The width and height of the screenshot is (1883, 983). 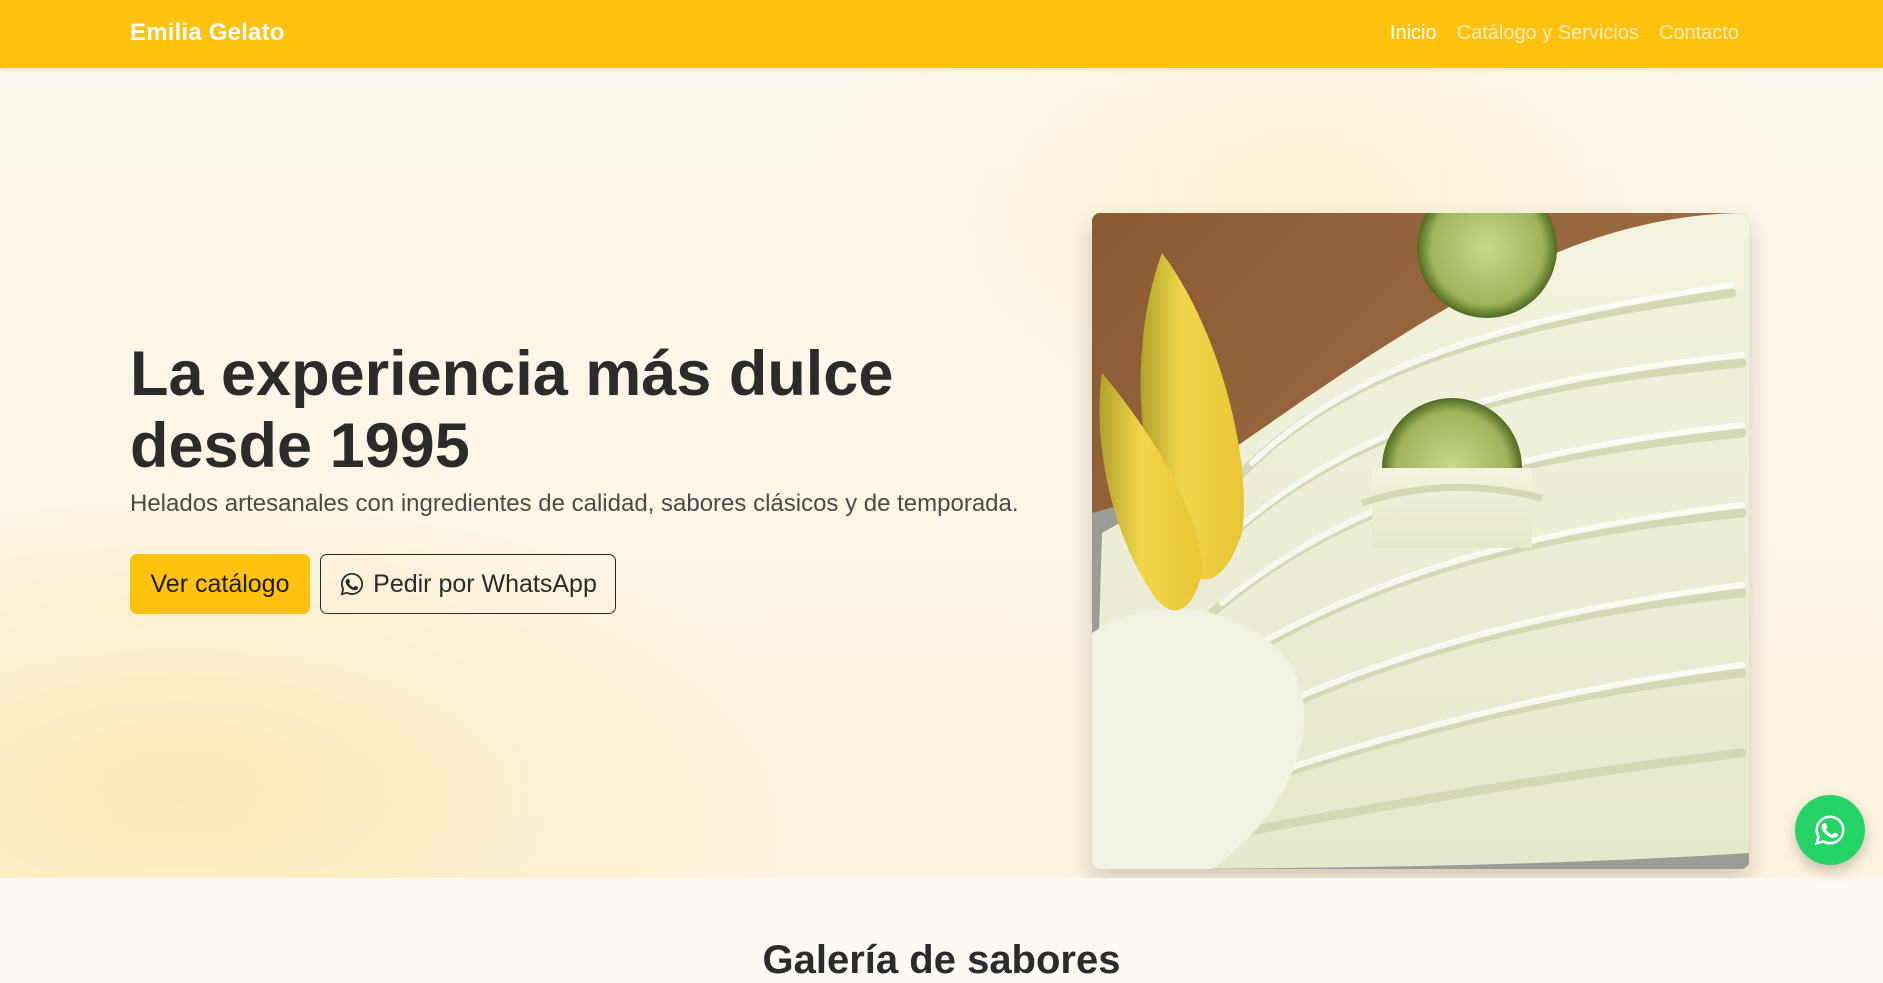 I want to click on floating-whatsapp-button, so click(x=1830, y=830).